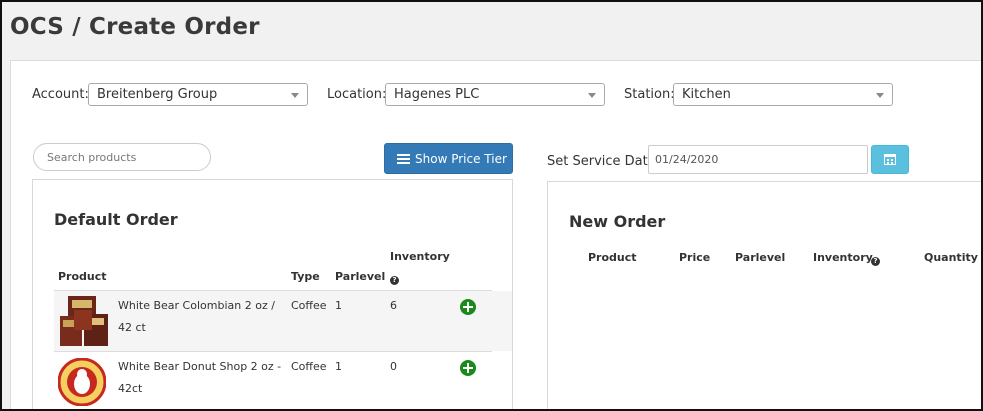 Image resolution: width=983 pixels, height=411 pixels. Describe the element at coordinates (461, 159) in the screenshot. I see `show-price-tier-label: Show Price Tier` at that location.